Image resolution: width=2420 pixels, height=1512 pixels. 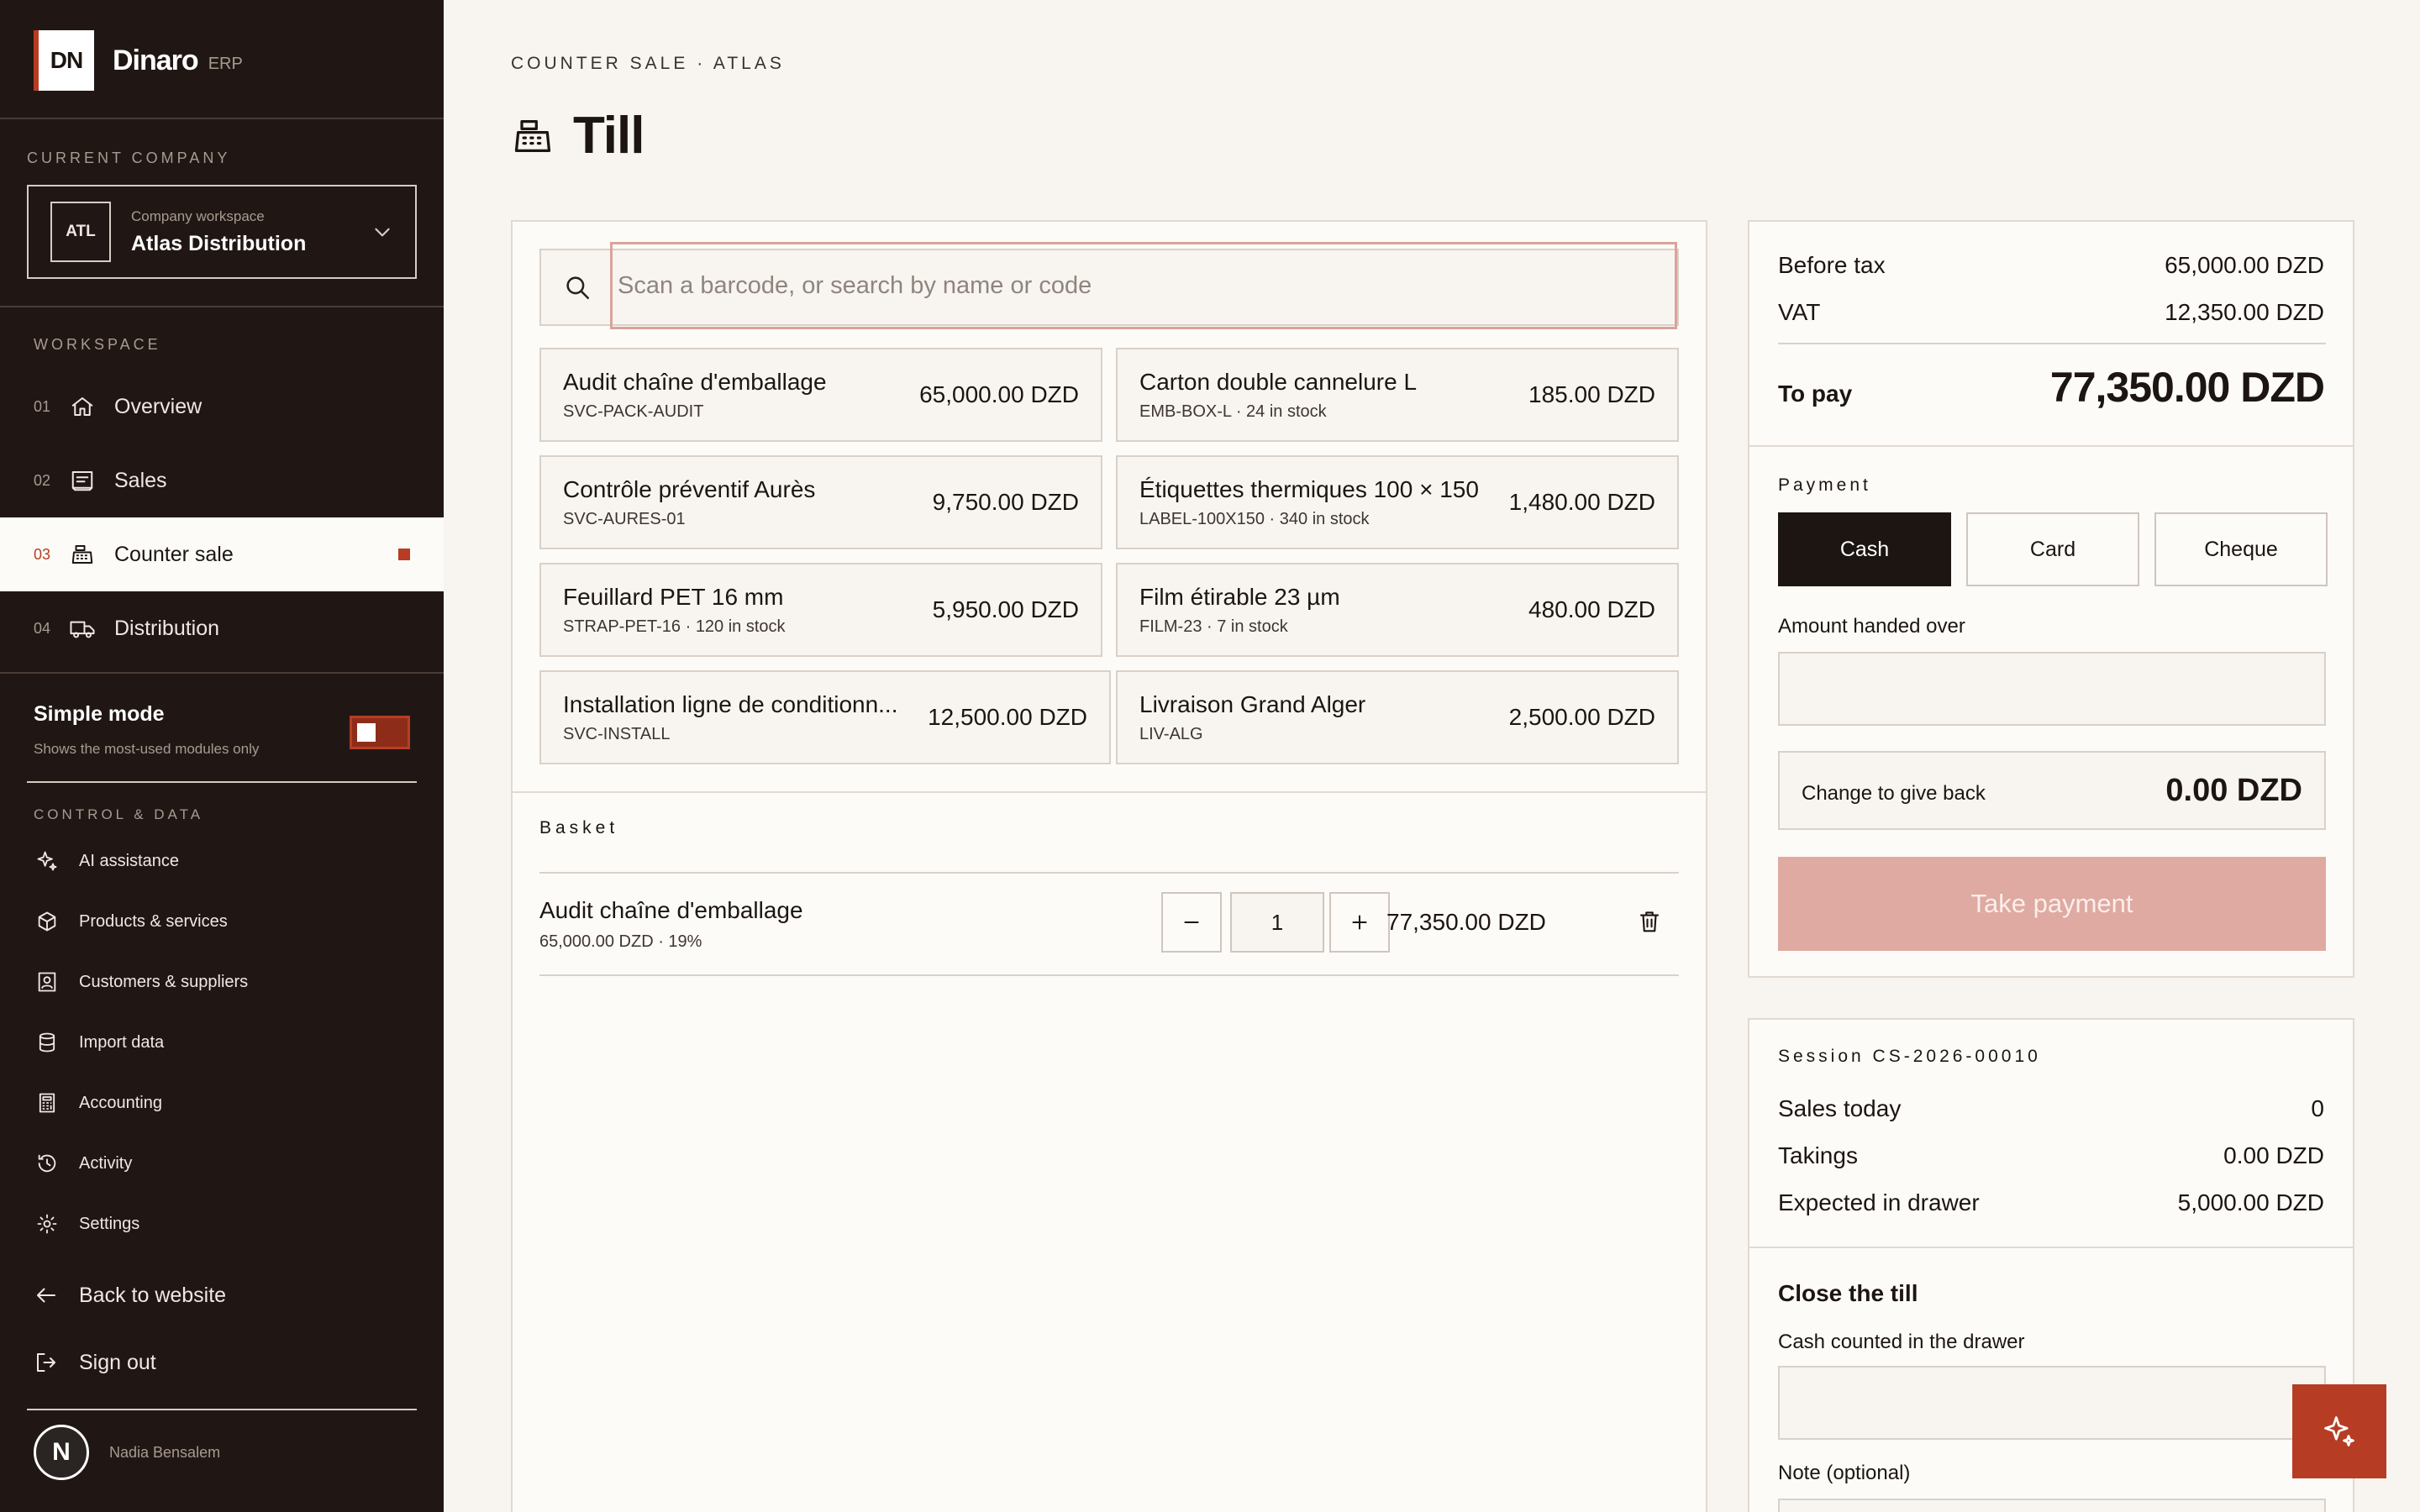 What do you see at coordinates (99, 1042) in the screenshot?
I see `sidebar-item-import-data: Import data` at bounding box center [99, 1042].